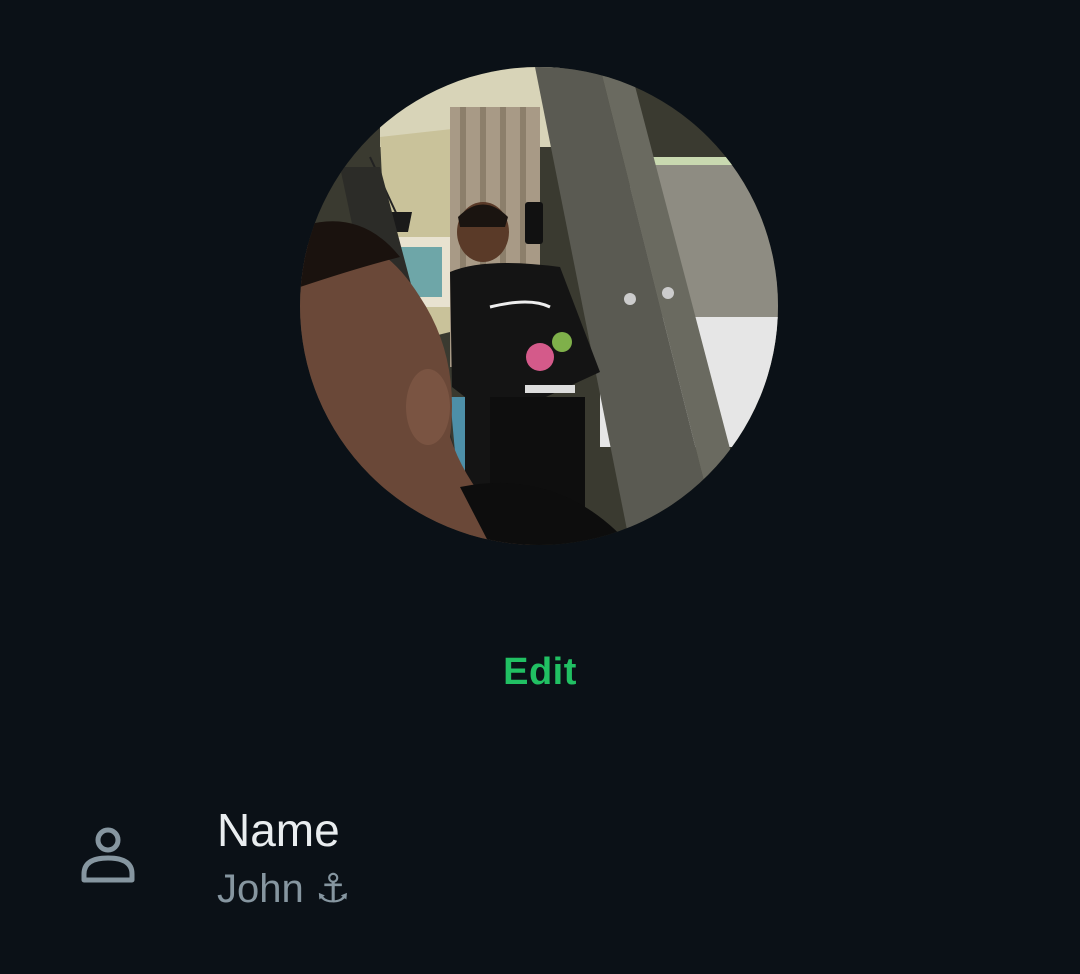 This screenshot has height=974, width=1080. I want to click on edit-photo-button: Edit, so click(540, 672).